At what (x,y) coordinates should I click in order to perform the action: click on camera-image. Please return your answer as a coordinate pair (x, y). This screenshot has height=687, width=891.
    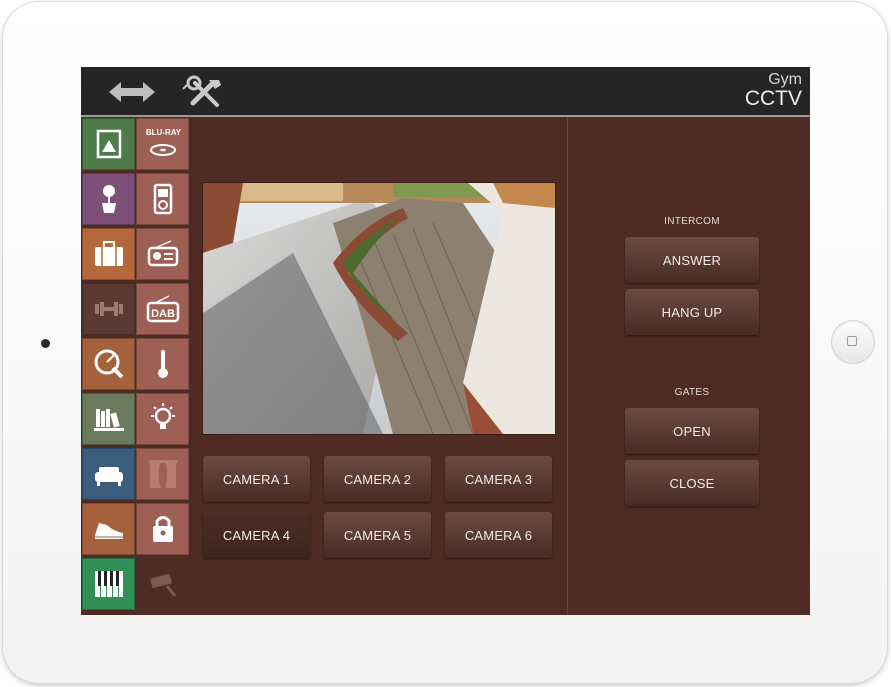
    Looking at the image, I should click on (379, 308).